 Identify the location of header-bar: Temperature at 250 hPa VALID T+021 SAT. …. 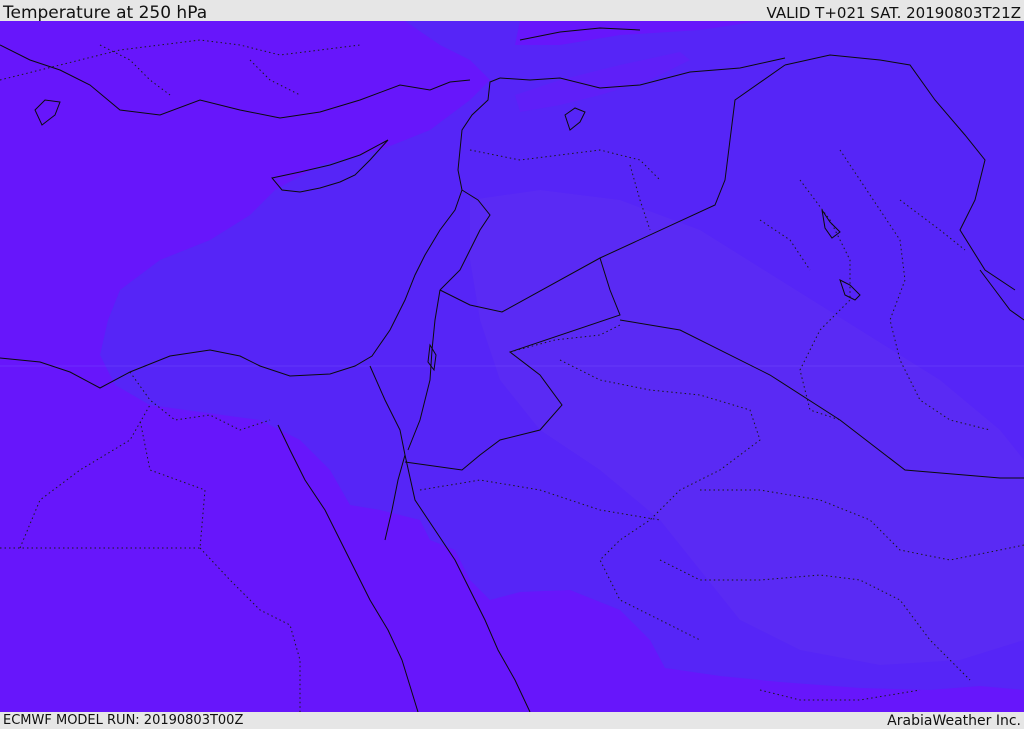
(512, 11).